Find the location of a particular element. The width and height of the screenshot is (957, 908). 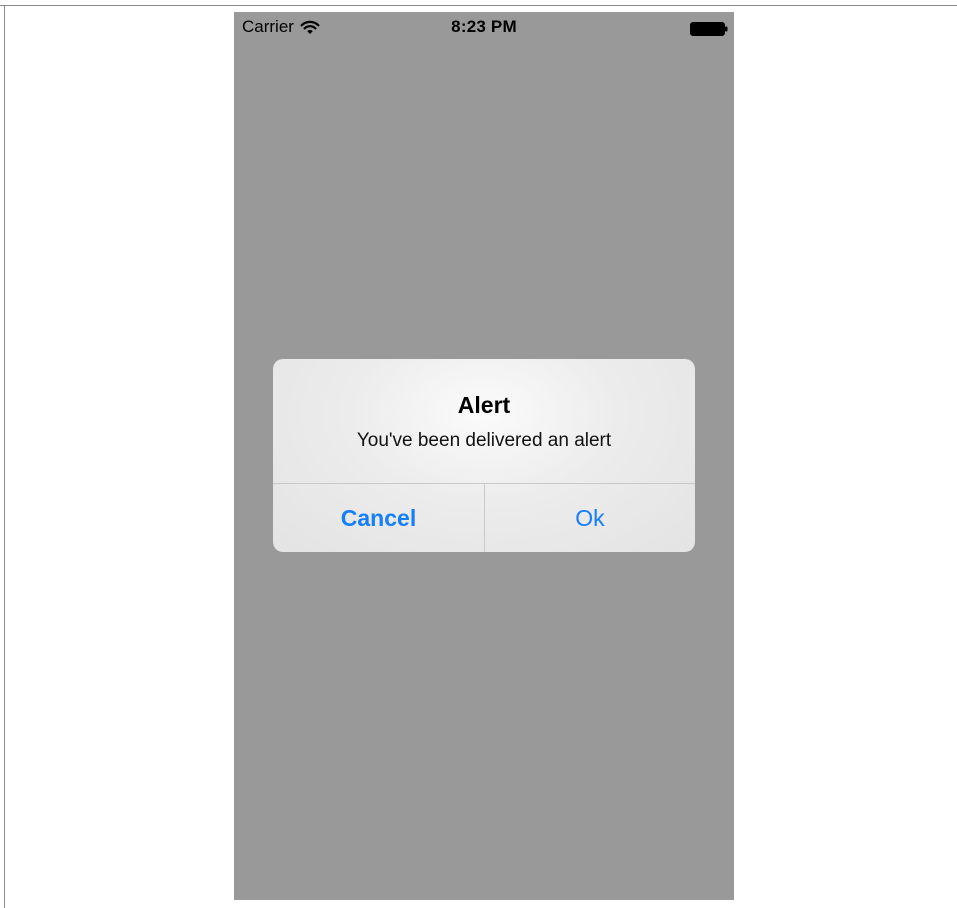

ok-button: Ok is located at coordinates (590, 518).